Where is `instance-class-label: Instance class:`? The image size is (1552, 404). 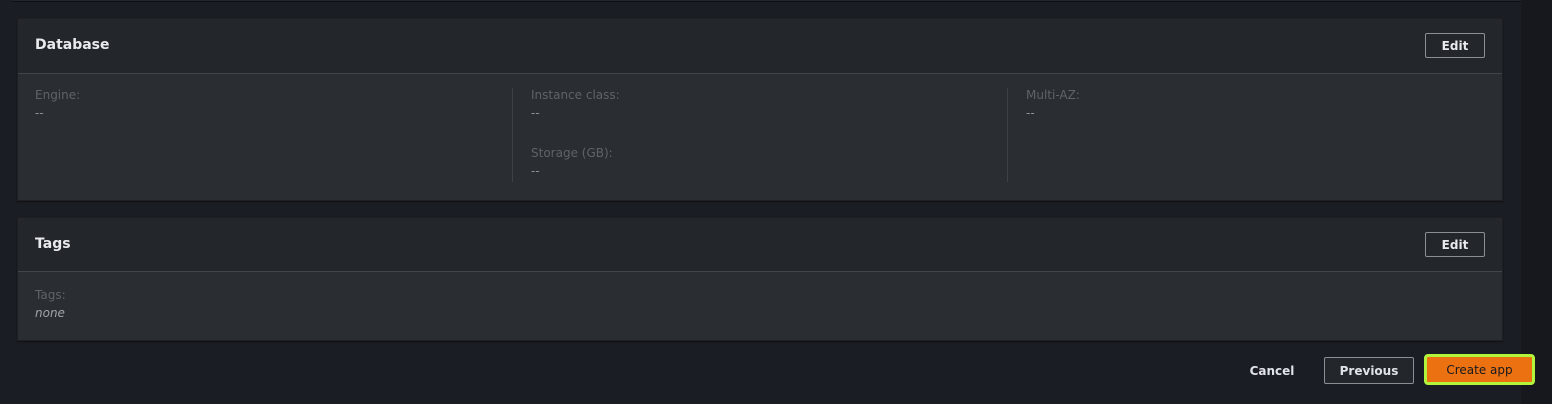
instance-class-label: Instance class: is located at coordinates (575, 95).